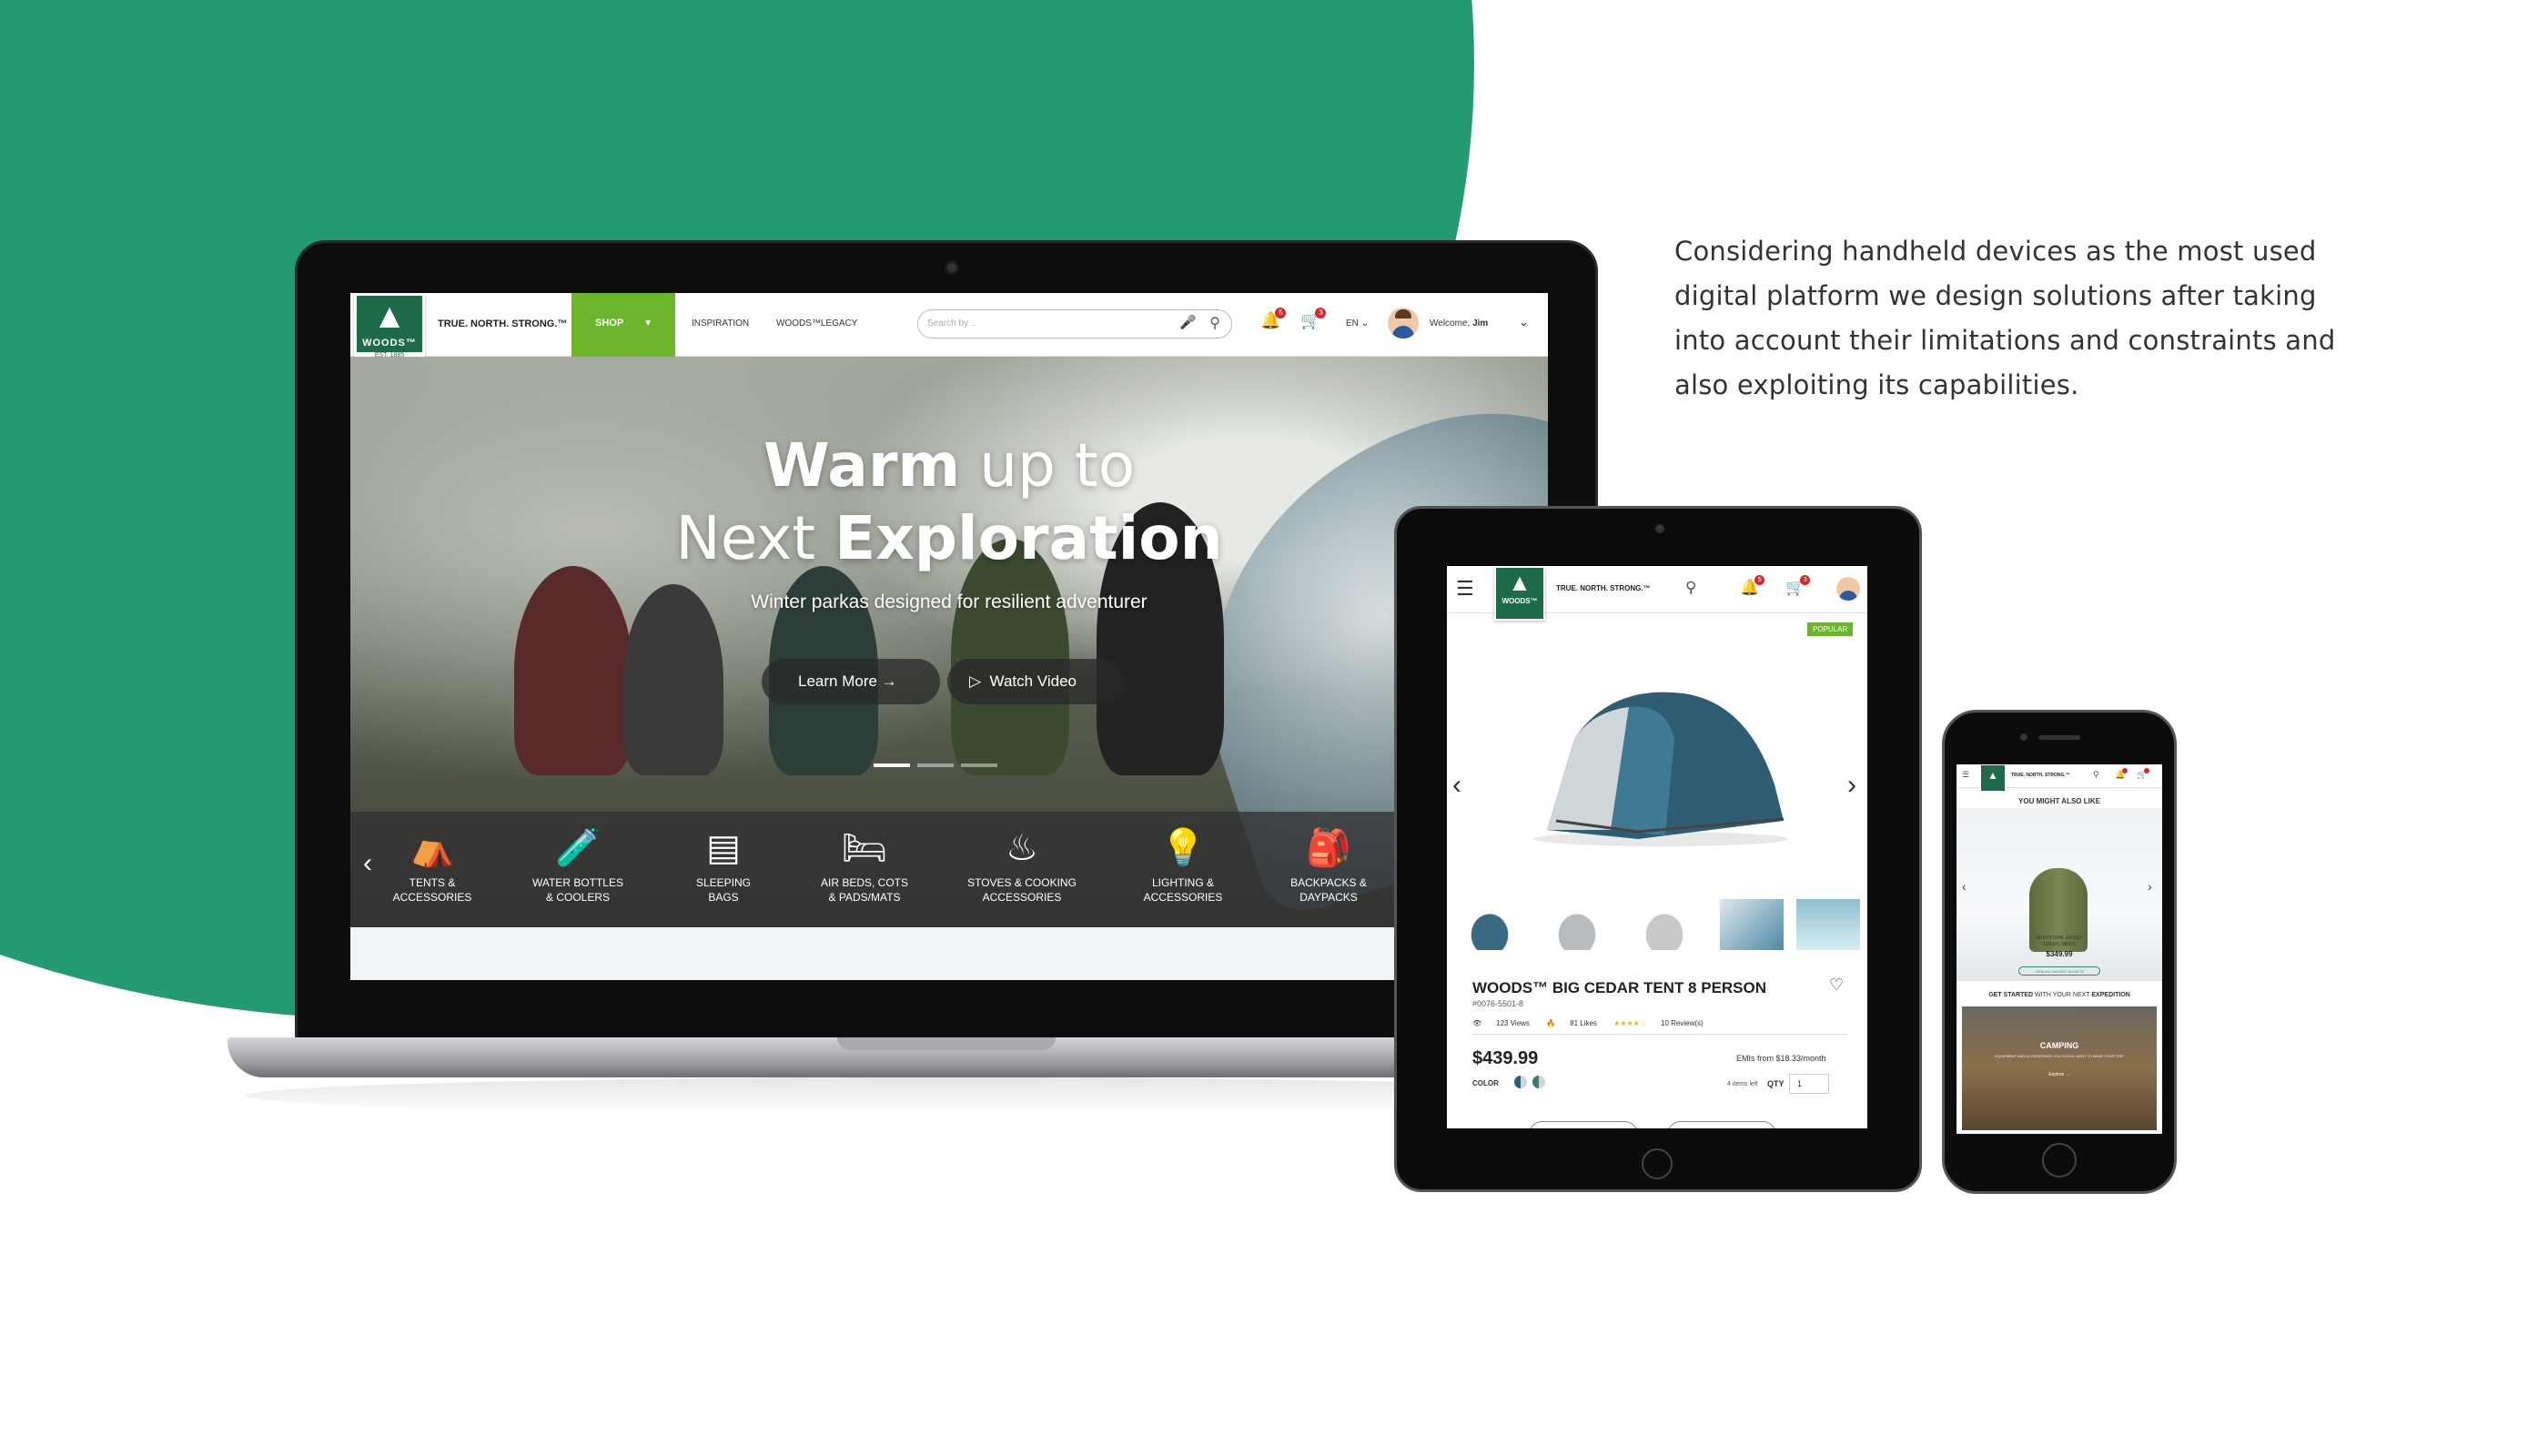 This screenshot has width=2548, height=1456. Describe the element at coordinates (1661, 769) in the screenshot. I see `product-tent-image` at that location.